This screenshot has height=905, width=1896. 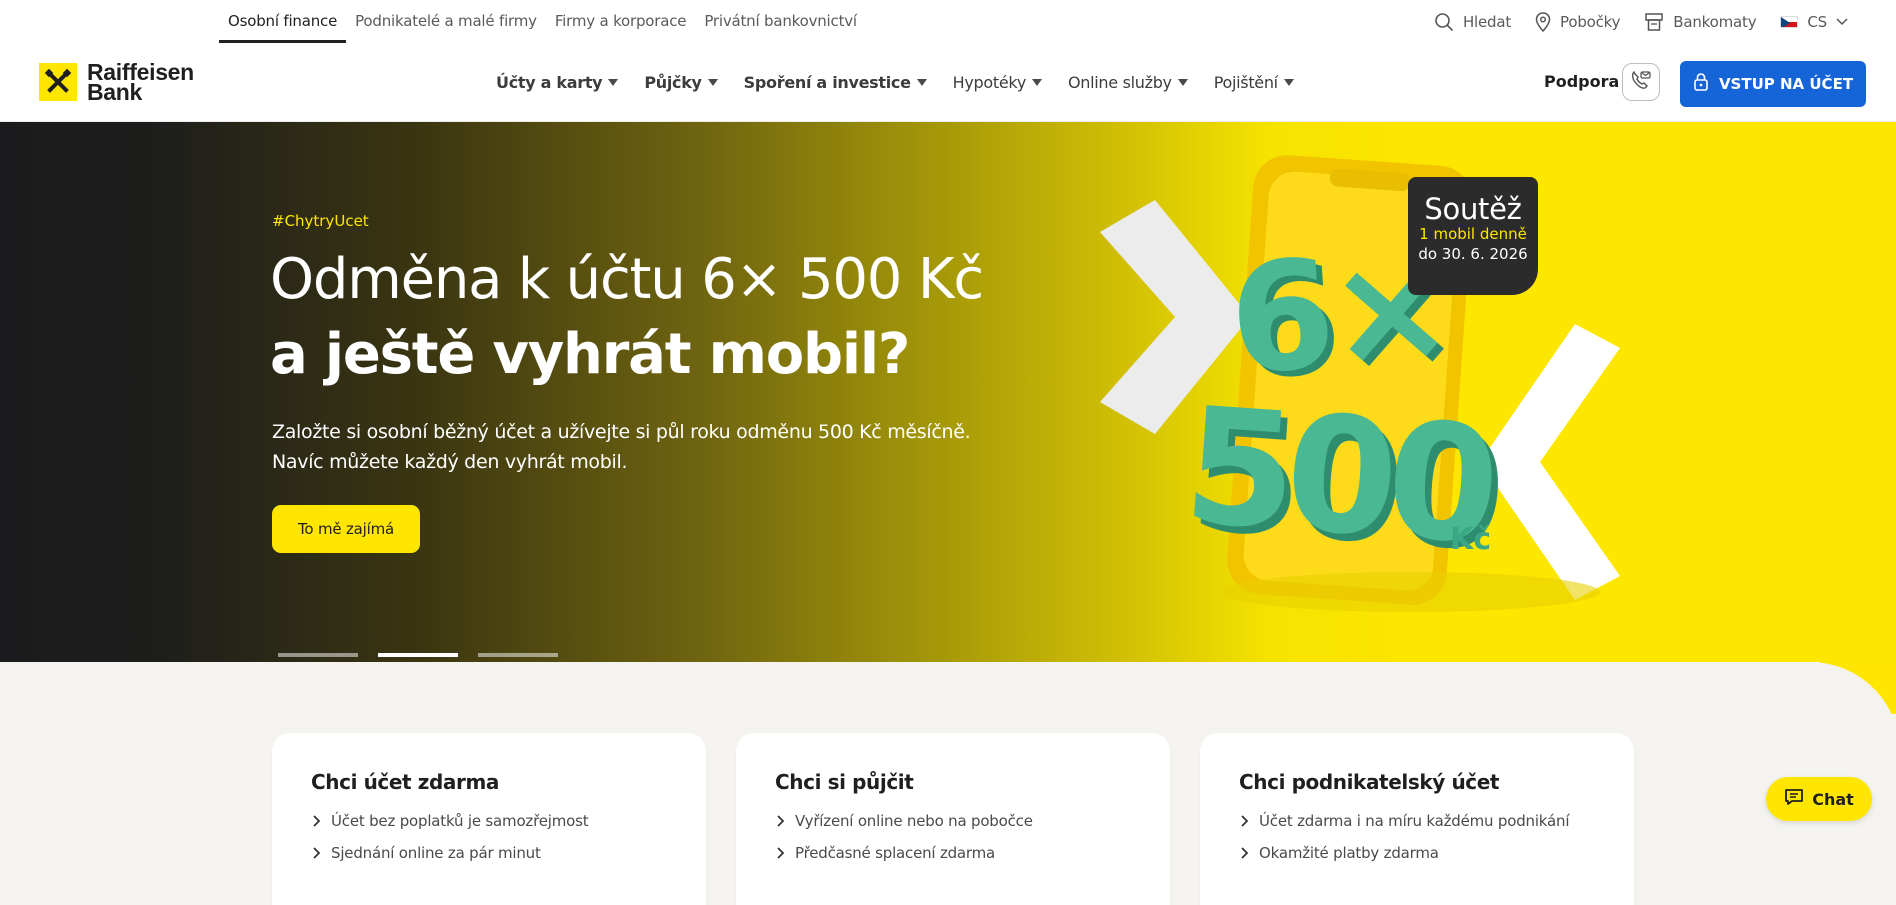 I want to click on list-item: Okamžité platby zdarma, so click(x=1404, y=853).